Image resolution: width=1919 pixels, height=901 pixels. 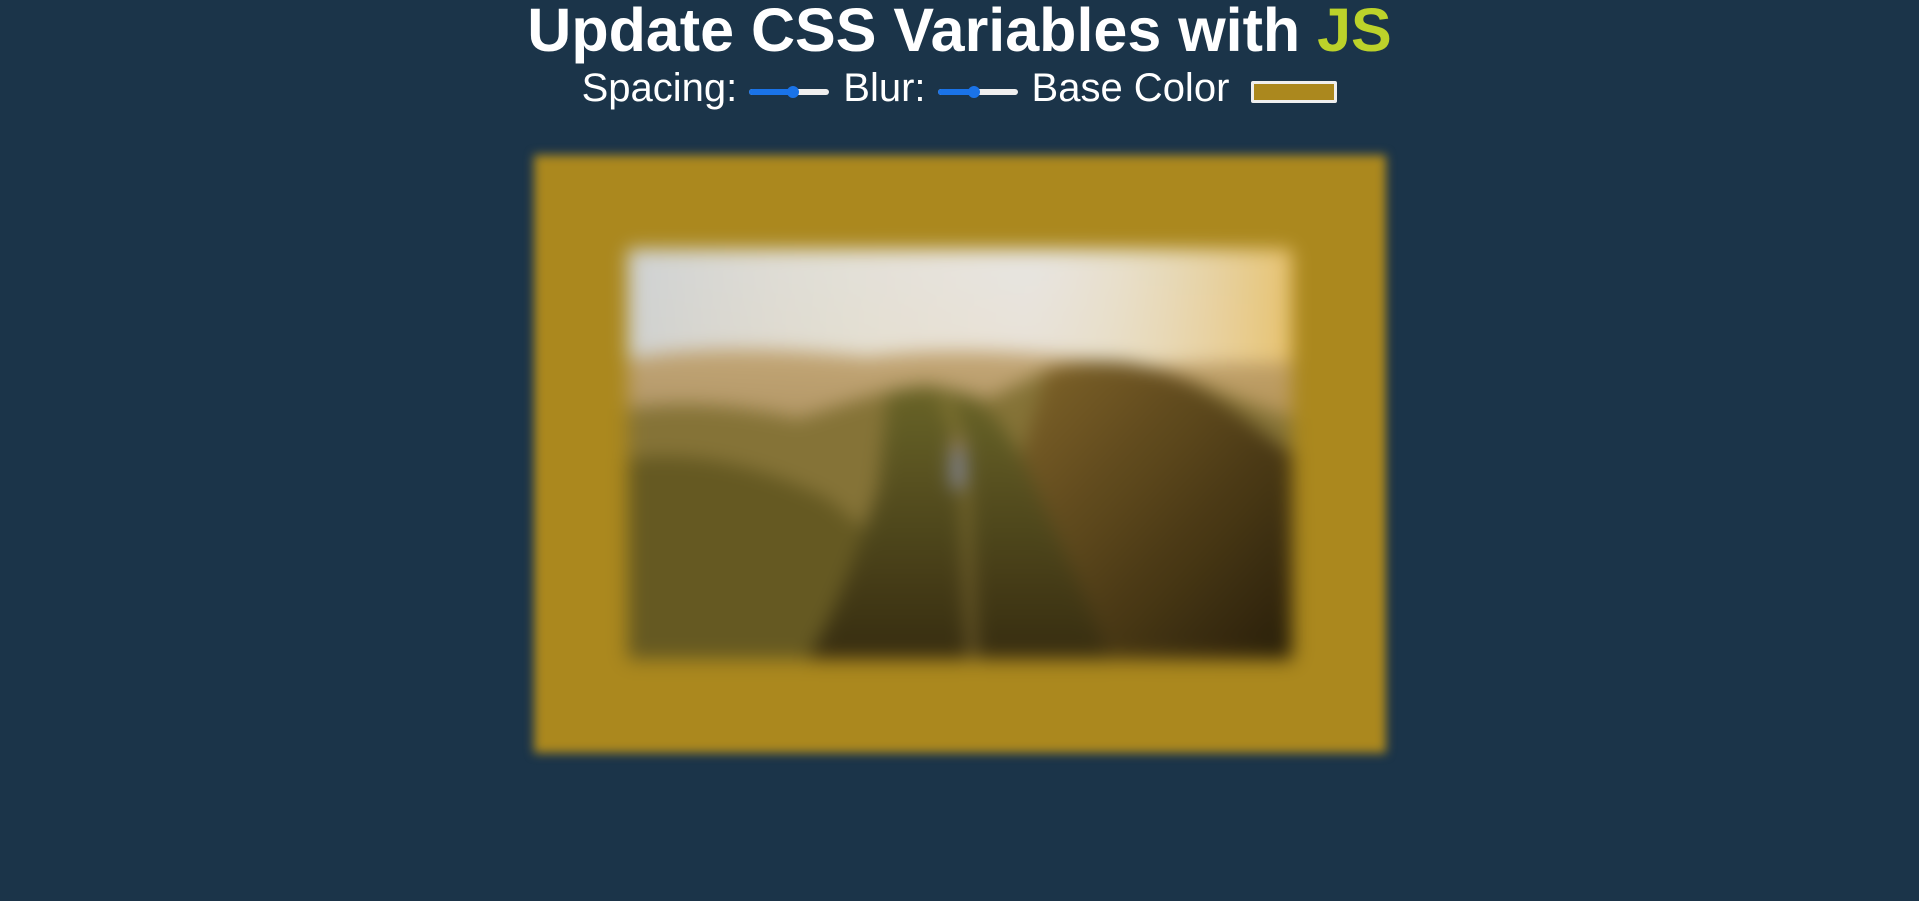 What do you see at coordinates (793, 92) in the screenshot?
I see `spacing-slider-thumb` at bounding box center [793, 92].